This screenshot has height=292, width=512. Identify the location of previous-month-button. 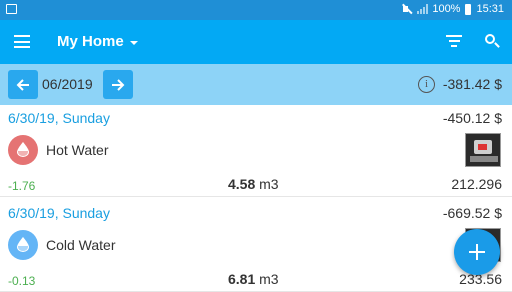
(23, 84).